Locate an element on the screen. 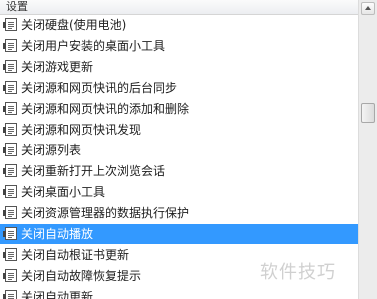 This screenshot has height=299, width=377. column-header-settings: 设置 is located at coordinates (179, 7).